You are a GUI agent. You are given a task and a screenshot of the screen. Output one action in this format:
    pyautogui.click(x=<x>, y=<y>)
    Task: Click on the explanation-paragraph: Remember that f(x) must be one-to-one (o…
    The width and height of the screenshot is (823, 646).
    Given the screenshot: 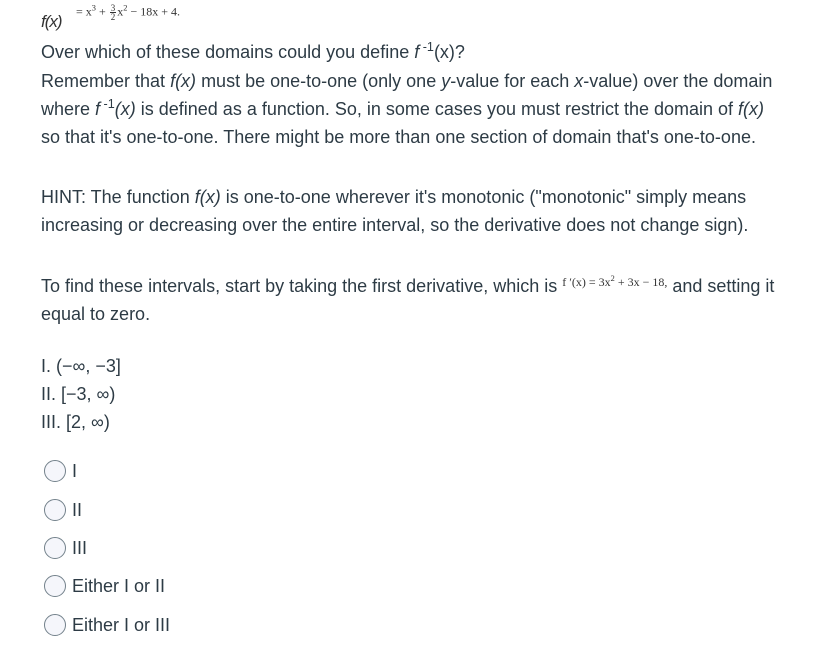 What is the action you would take?
    pyautogui.click(x=411, y=109)
    